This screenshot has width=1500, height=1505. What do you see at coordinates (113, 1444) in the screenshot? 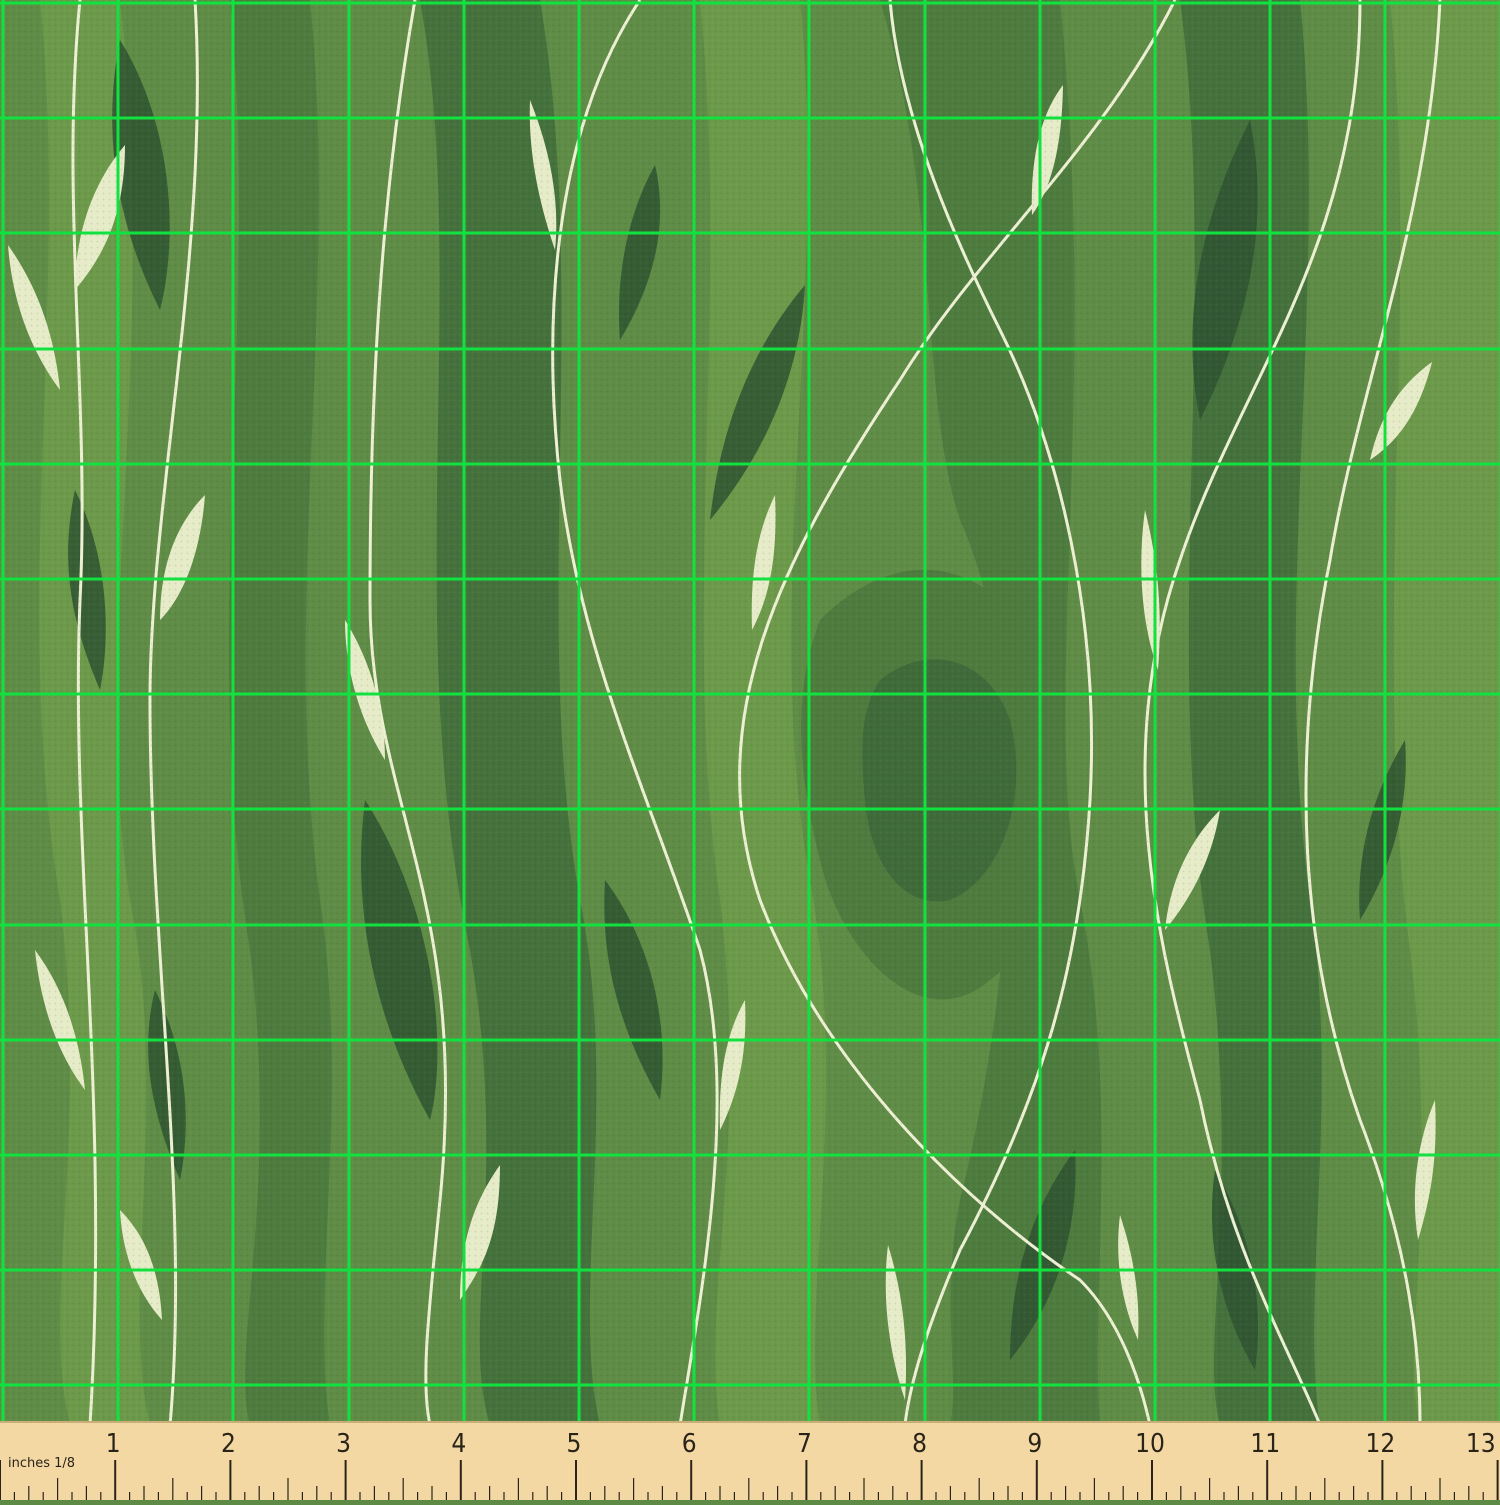
I see `ruler-tick-label: 1` at bounding box center [113, 1444].